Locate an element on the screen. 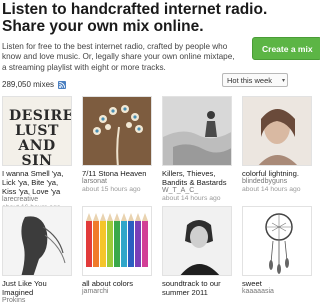  mix-time: about 15 hours ago is located at coordinates (111, 189).